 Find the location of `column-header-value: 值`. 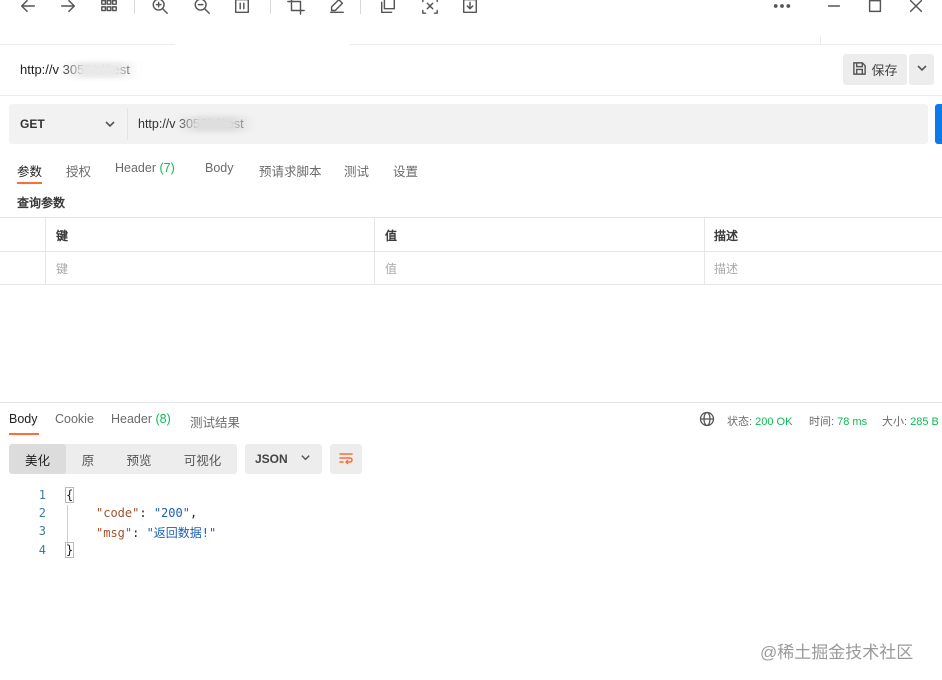

column-header-value: 值 is located at coordinates (391, 236).